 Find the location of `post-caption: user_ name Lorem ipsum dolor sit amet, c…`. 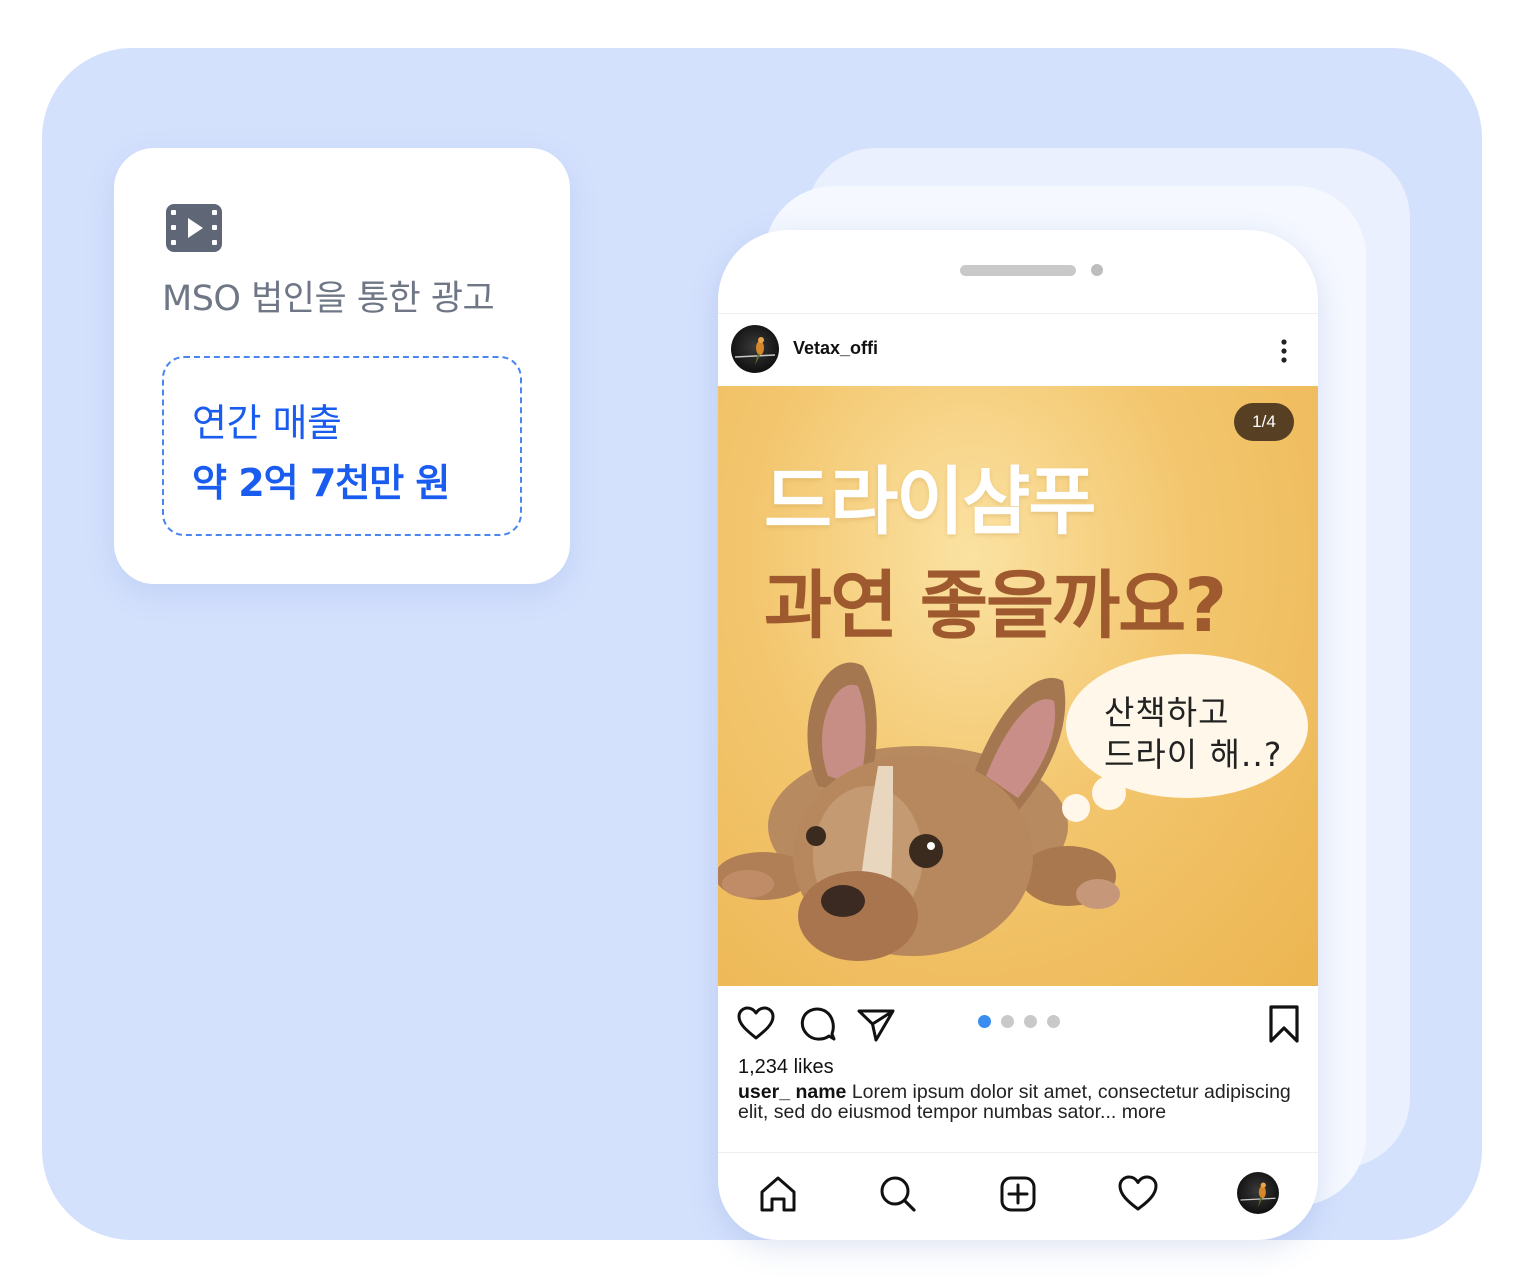

post-caption: user_ name Lorem ipsum dolor sit amet, c… is located at coordinates (1021, 1102).